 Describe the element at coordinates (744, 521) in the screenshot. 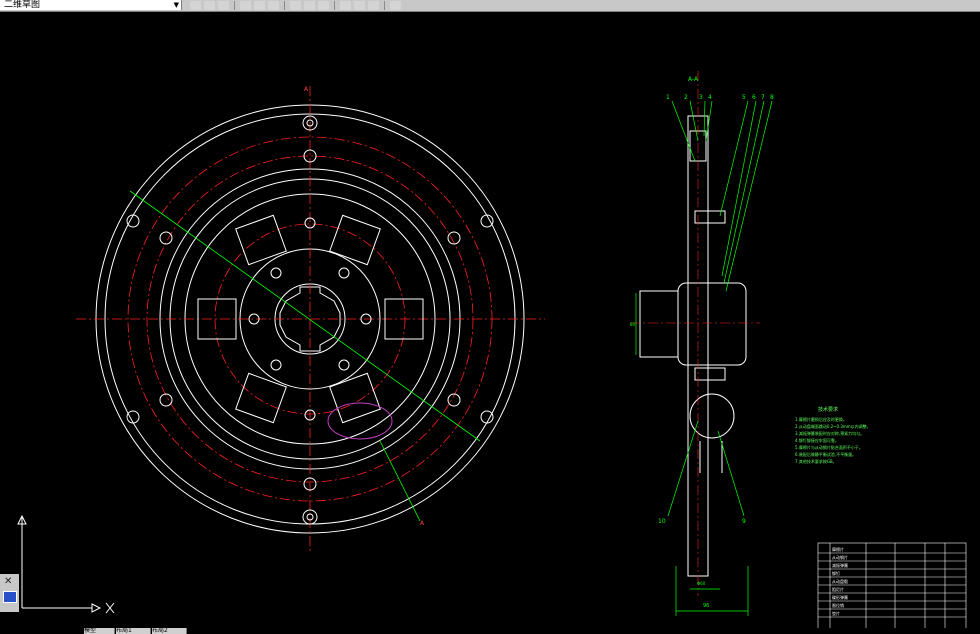

I see `balloon-9: 9` at that location.